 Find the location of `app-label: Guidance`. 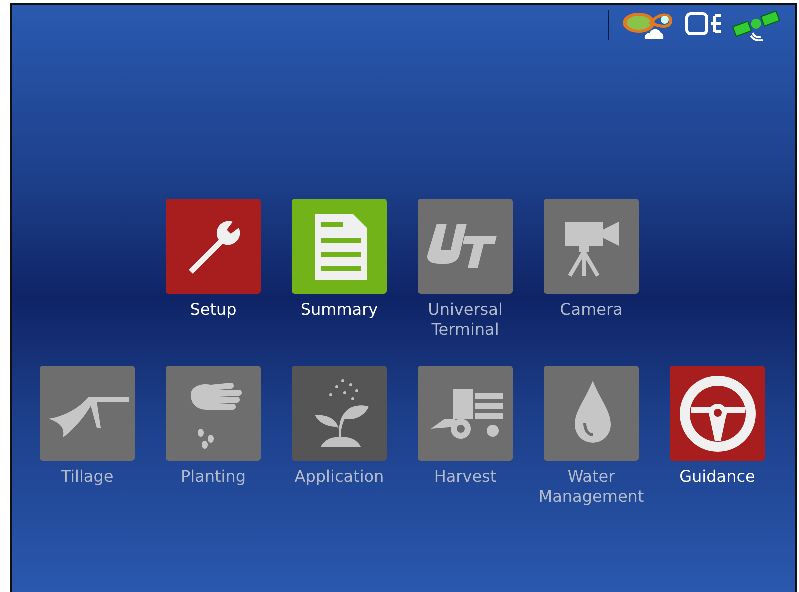

app-label: Guidance is located at coordinates (717, 477).